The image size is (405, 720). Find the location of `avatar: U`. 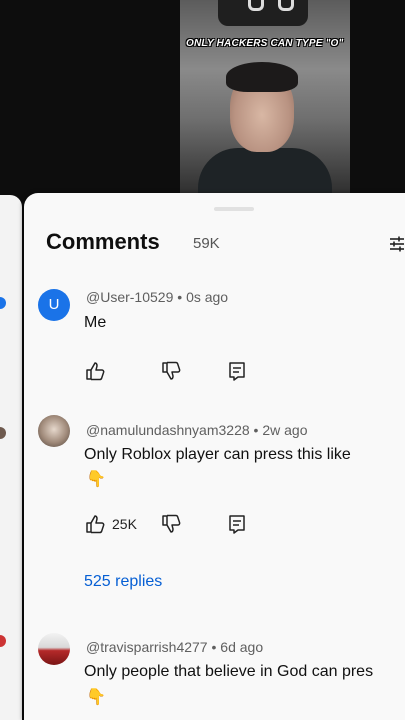

avatar: U is located at coordinates (54, 305).